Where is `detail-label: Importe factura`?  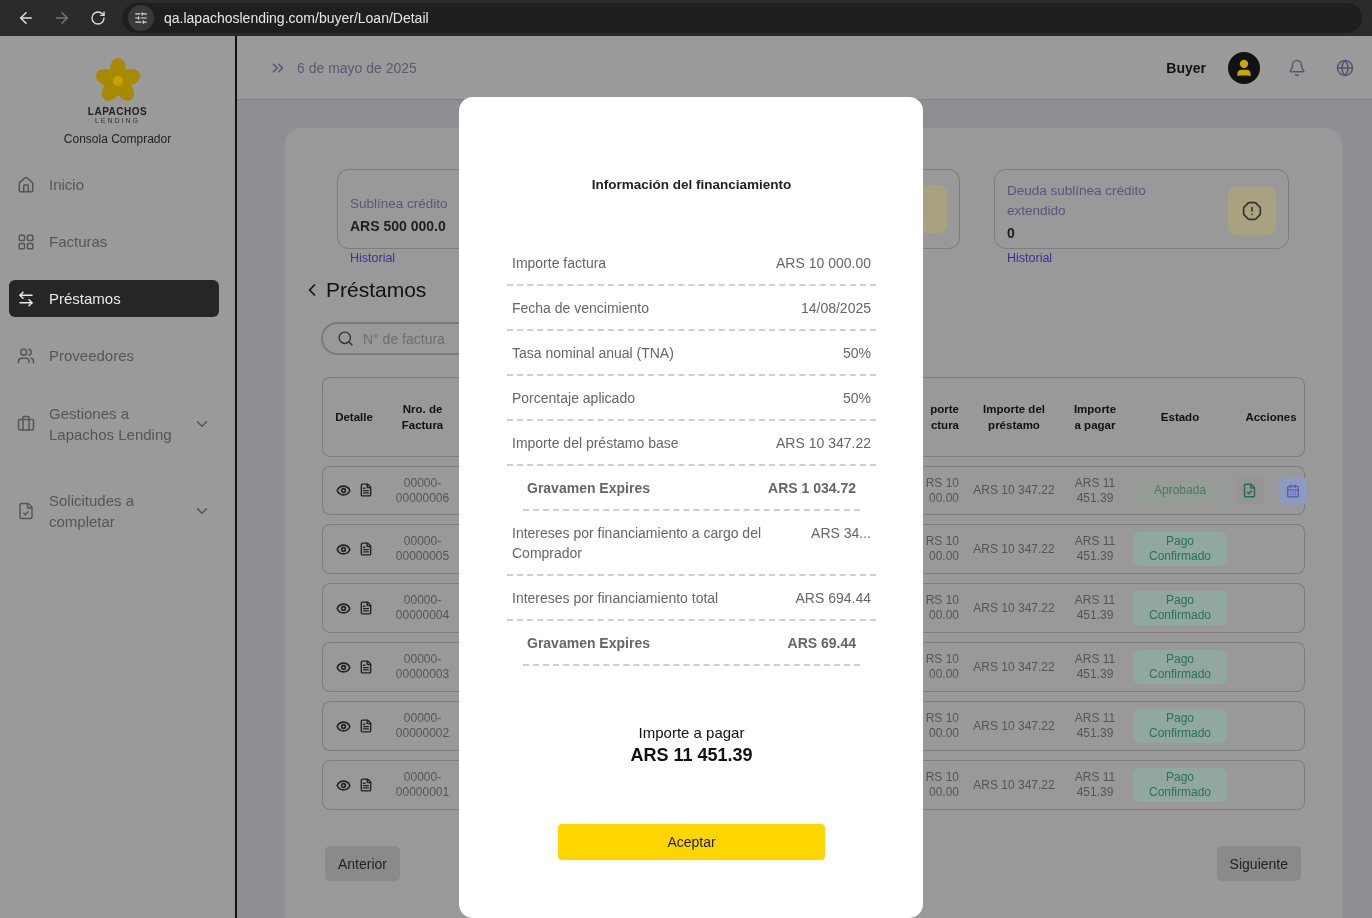 detail-label: Importe factura is located at coordinates (559, 263).